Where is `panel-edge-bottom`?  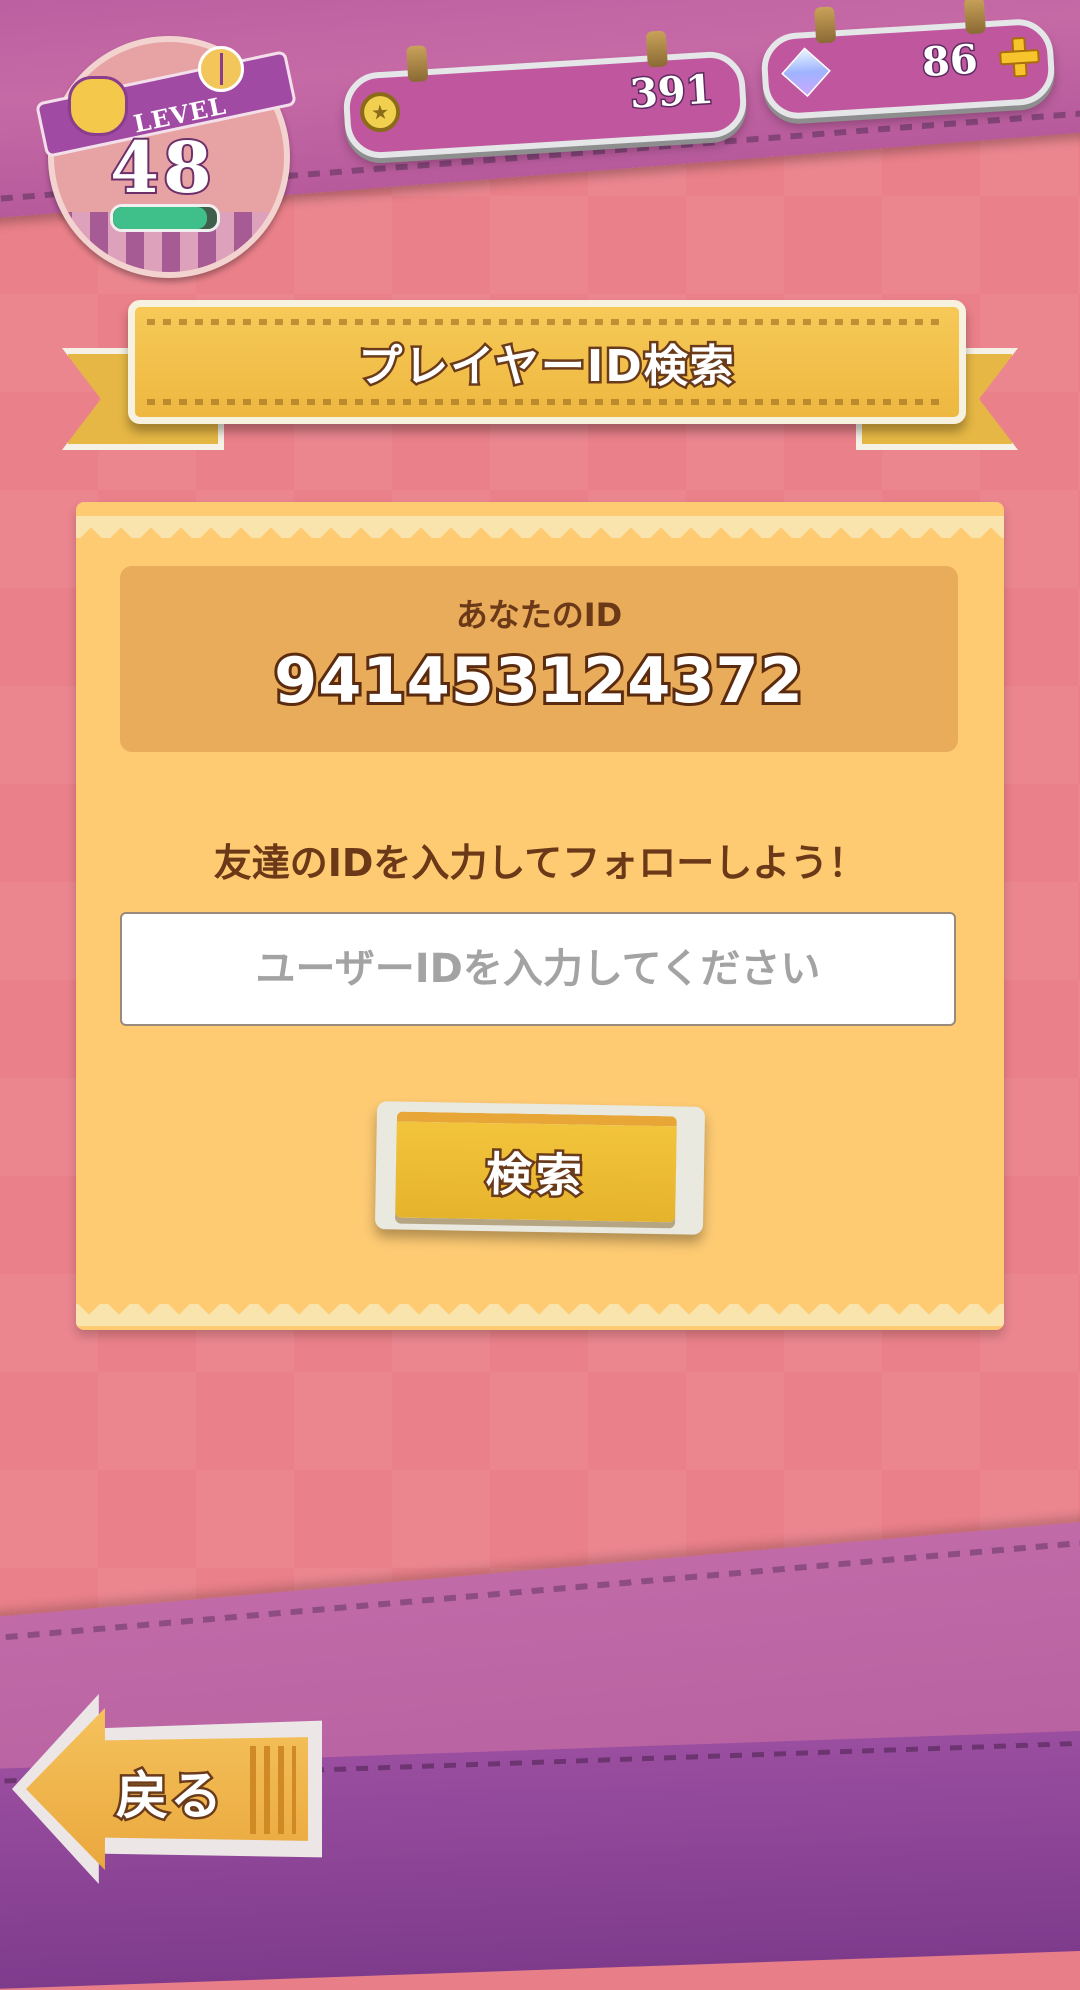 panel-edge-bottom is located at coordinates (540, 1315).